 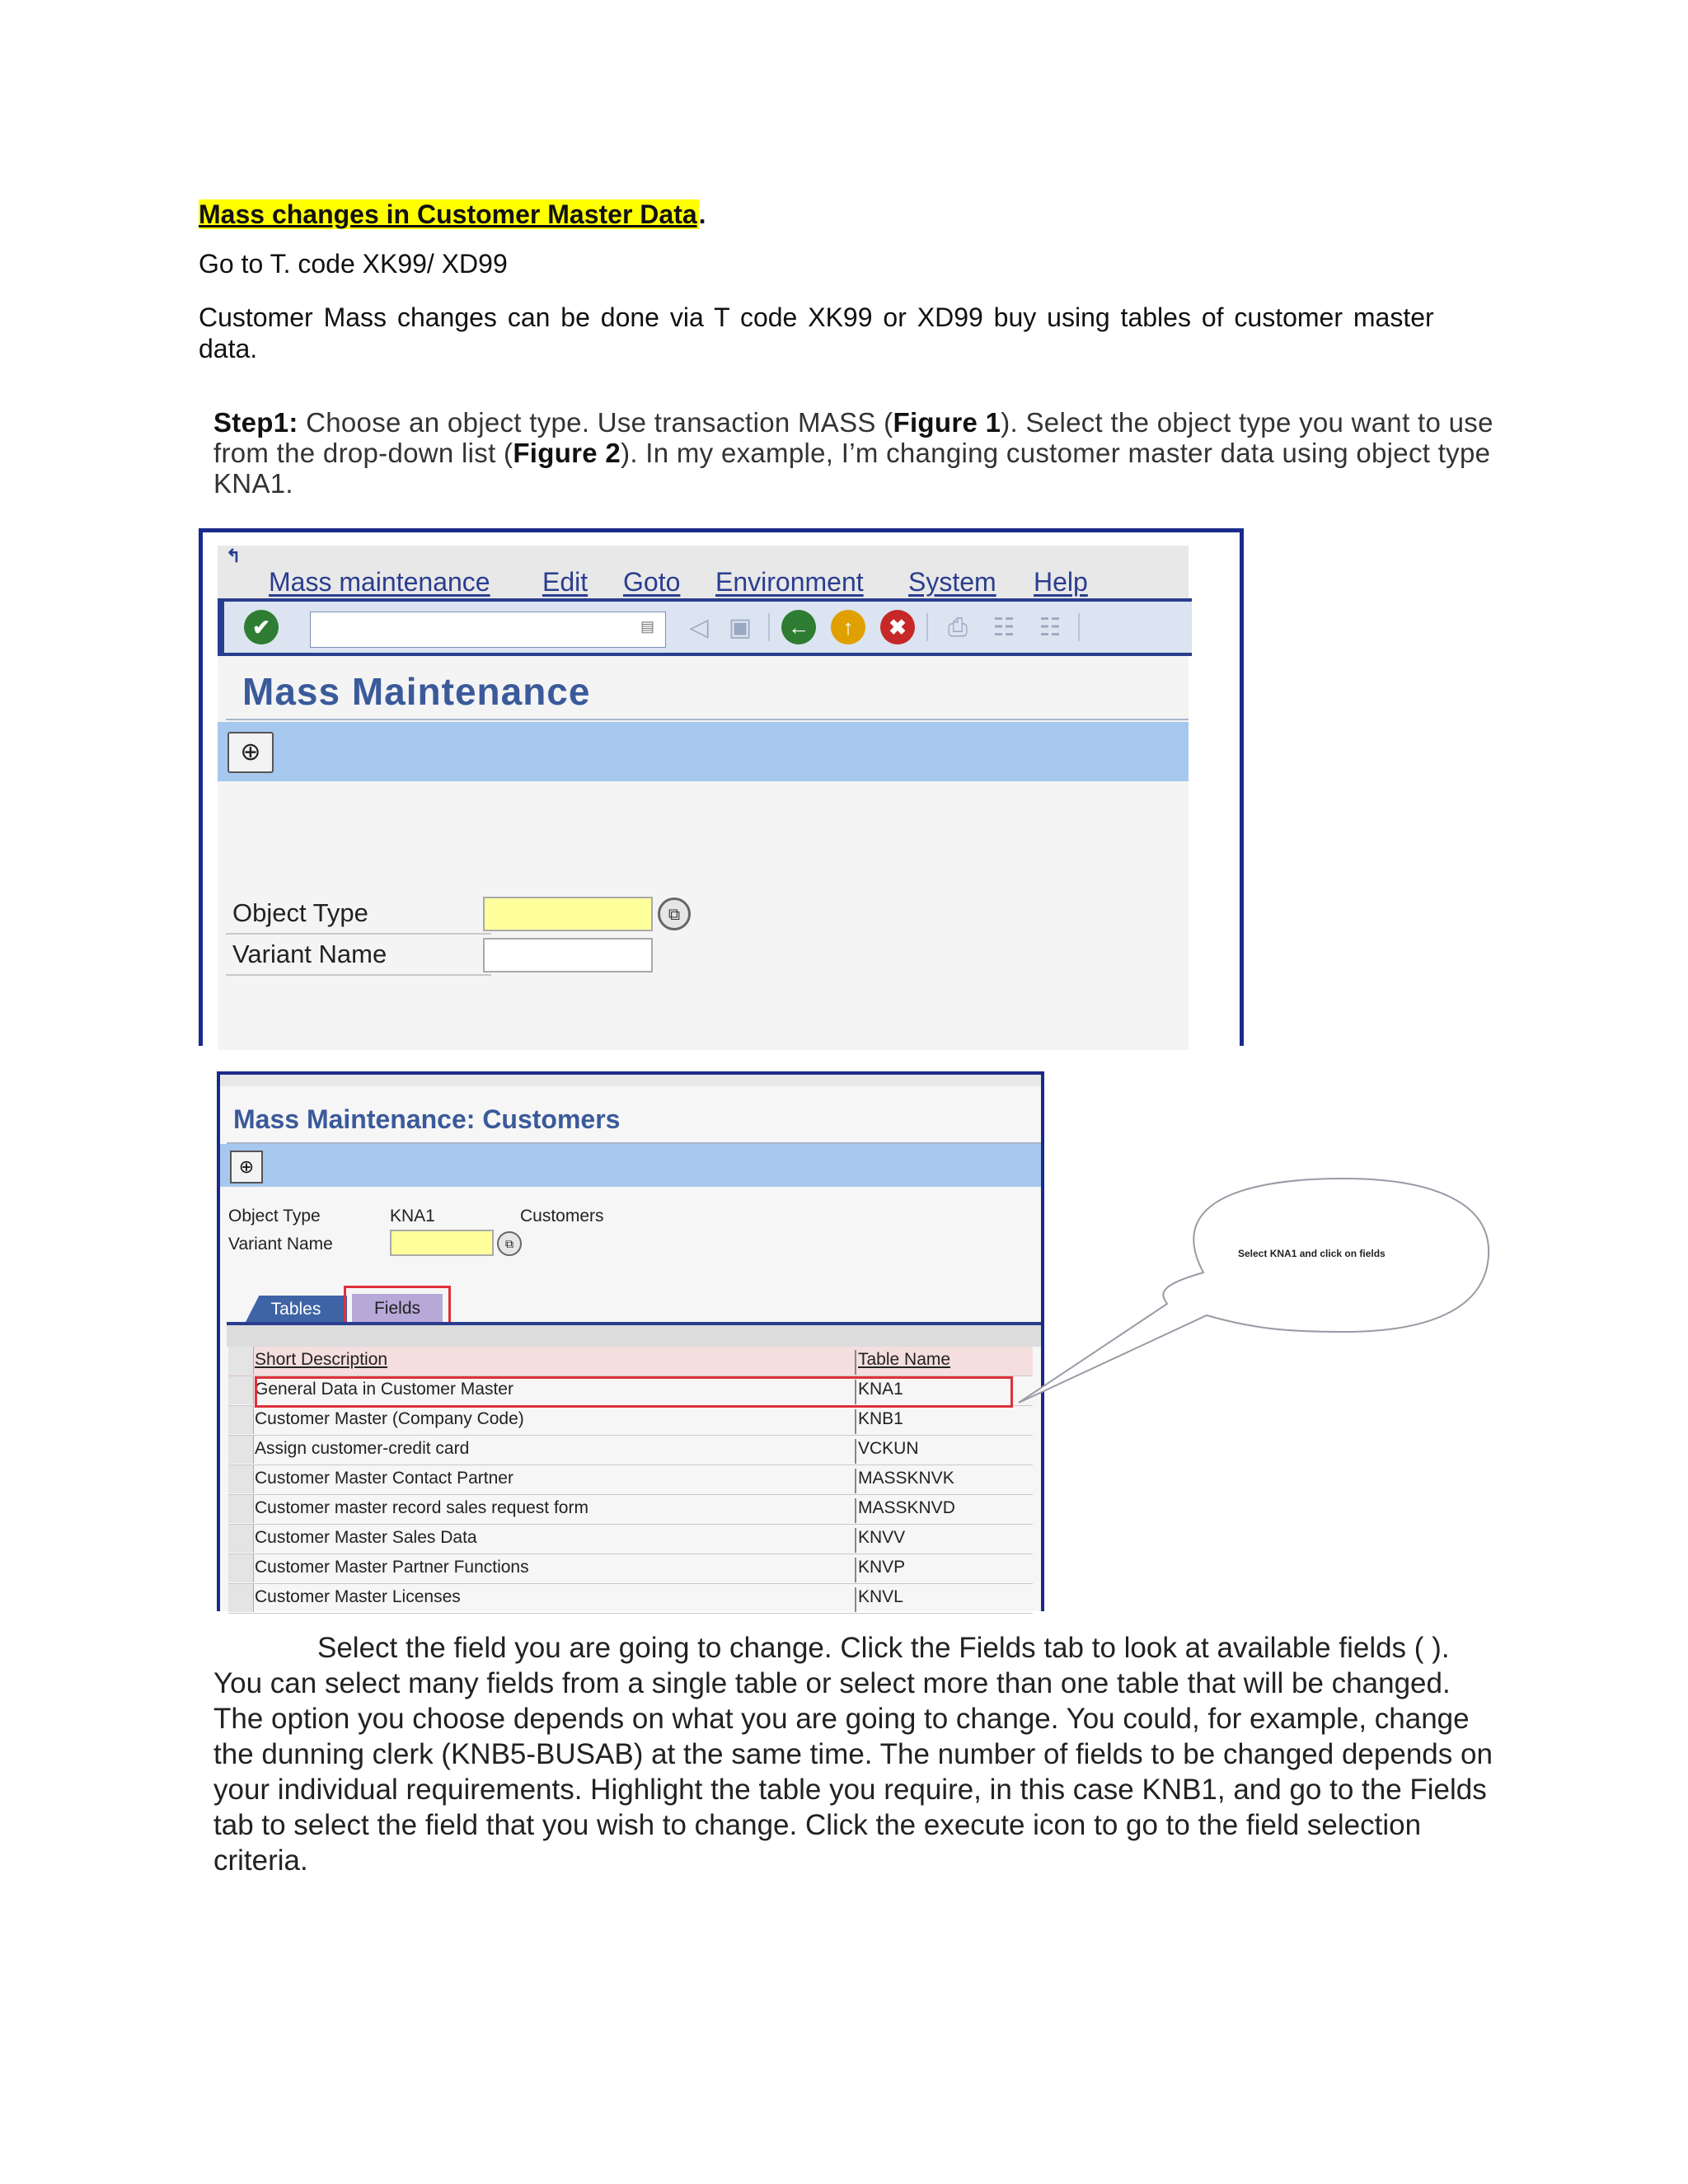 I want to click on sap-menu-icon: ↰, so click(x=241, y=556).